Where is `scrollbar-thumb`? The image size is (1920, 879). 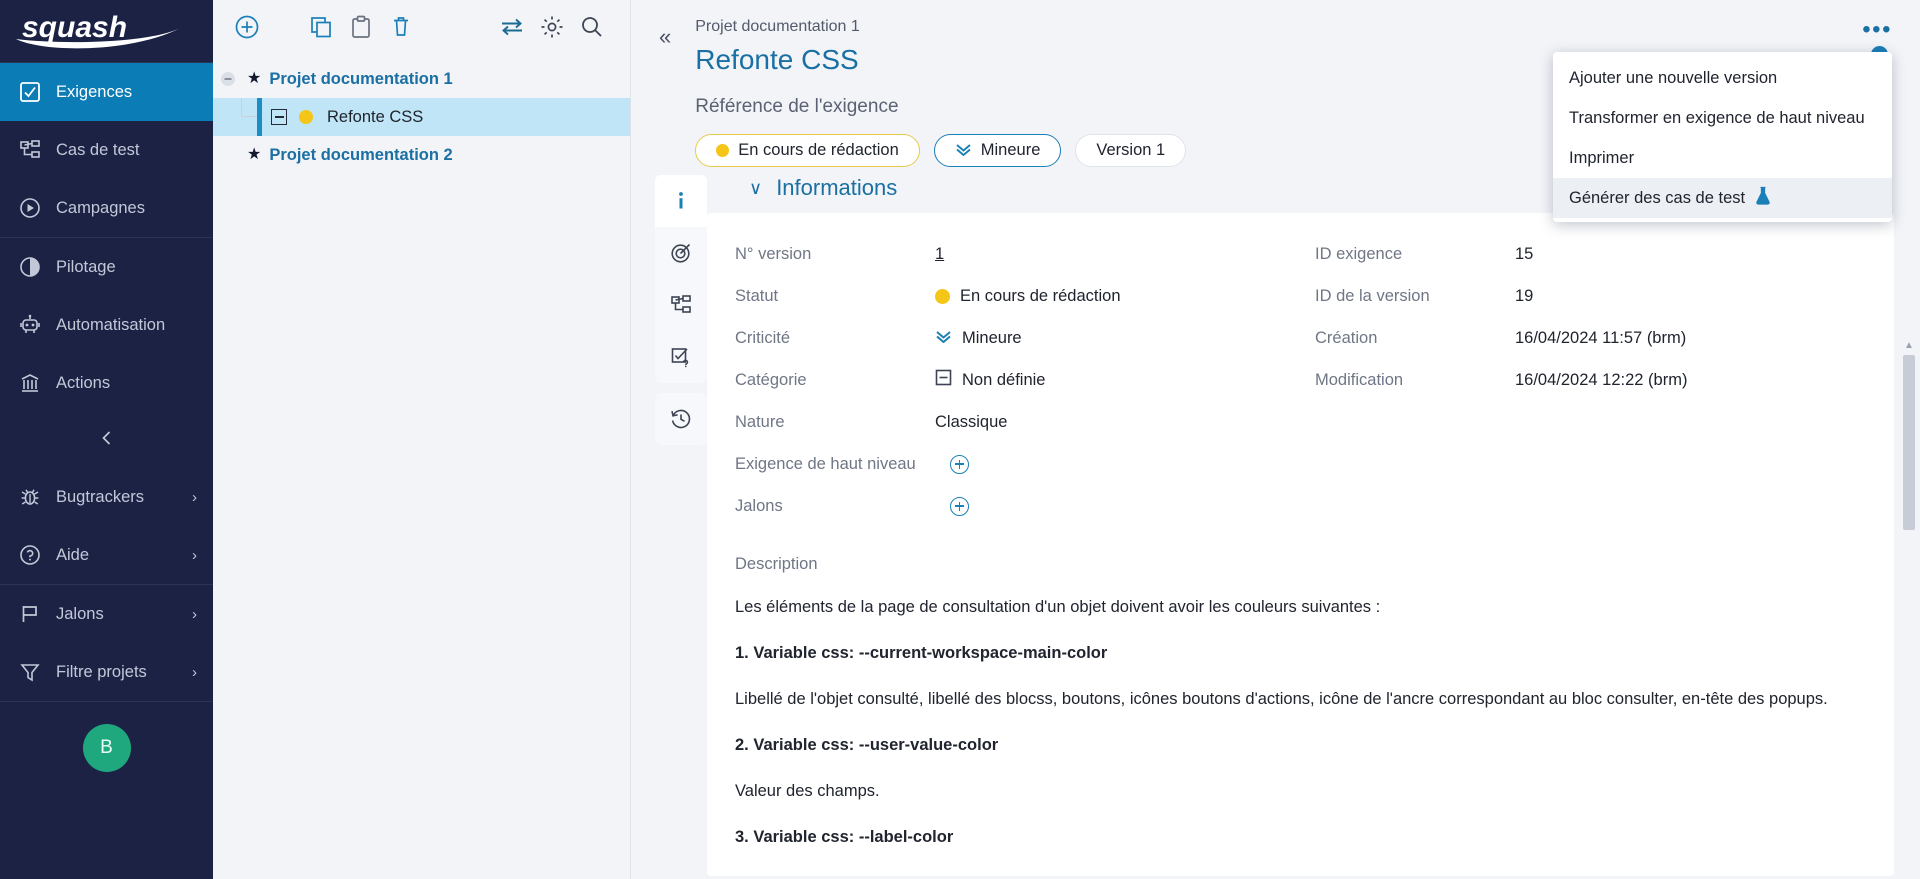 scrollbar-thumb is located at coordinates (1909, 442).